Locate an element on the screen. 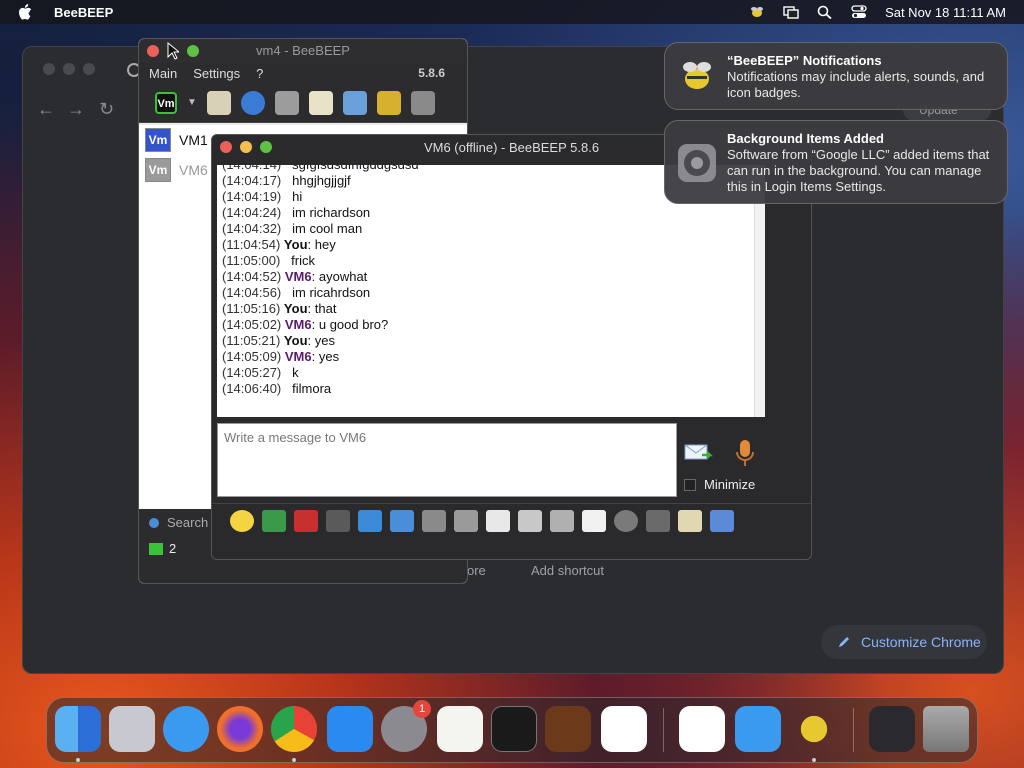  beebeep-dock-icon is located at coordinates (814, 729).